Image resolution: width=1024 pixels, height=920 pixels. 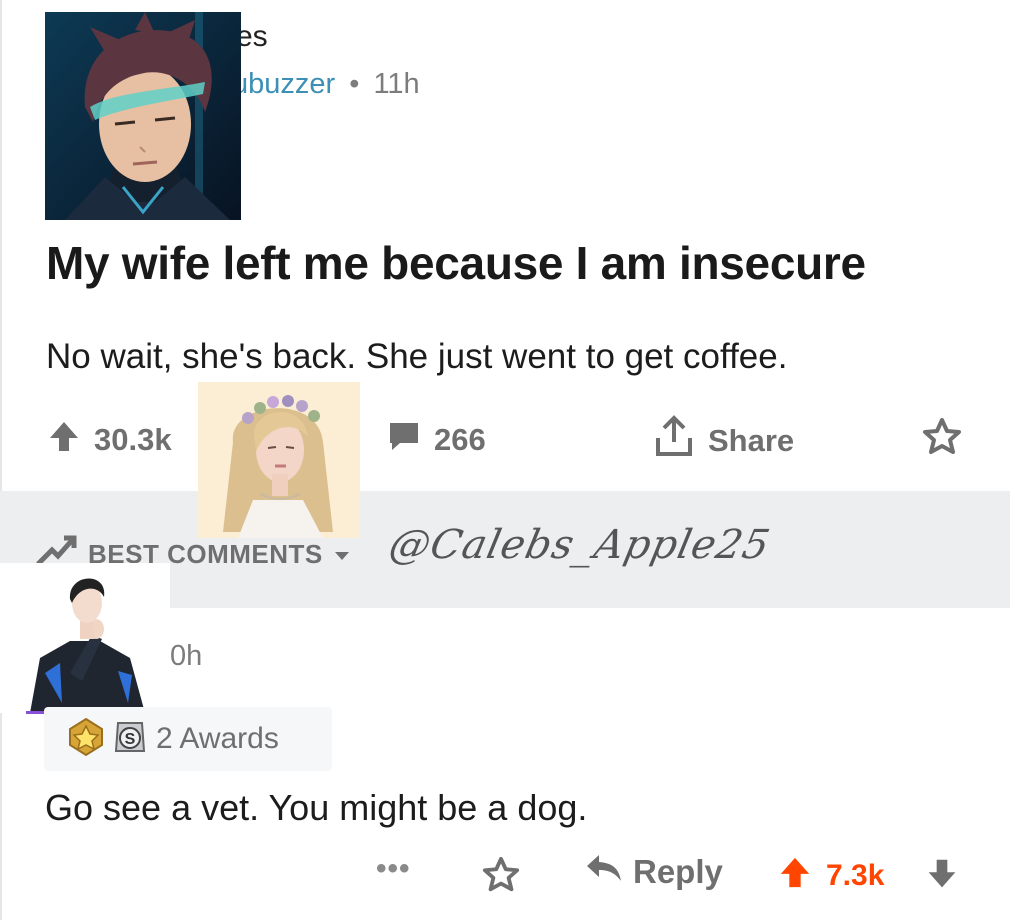 I want to click on awards-label: 2 Awards, so click(x=217, y=738).